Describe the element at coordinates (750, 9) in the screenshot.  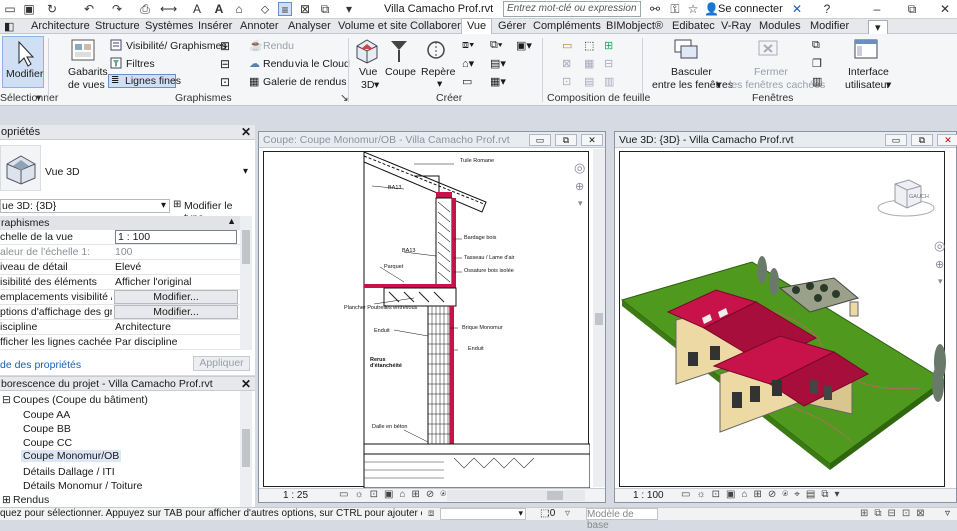
I see `sign-in-link: Se connecter` at that location.